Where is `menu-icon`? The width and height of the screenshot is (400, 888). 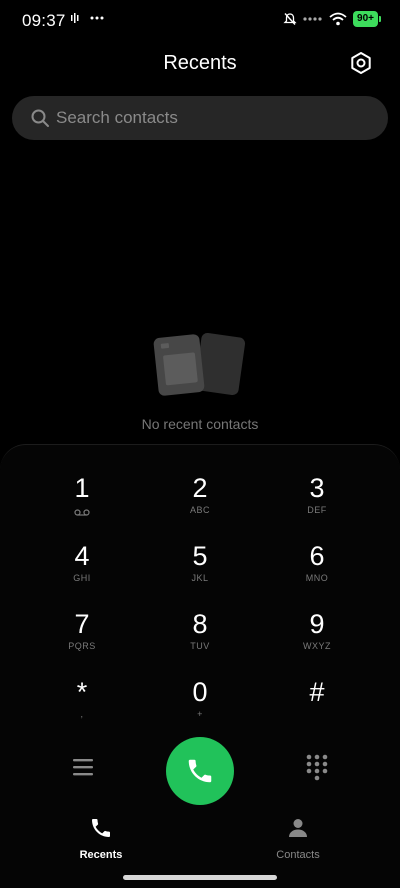 menu-icon is located at coordinates (83, 767).